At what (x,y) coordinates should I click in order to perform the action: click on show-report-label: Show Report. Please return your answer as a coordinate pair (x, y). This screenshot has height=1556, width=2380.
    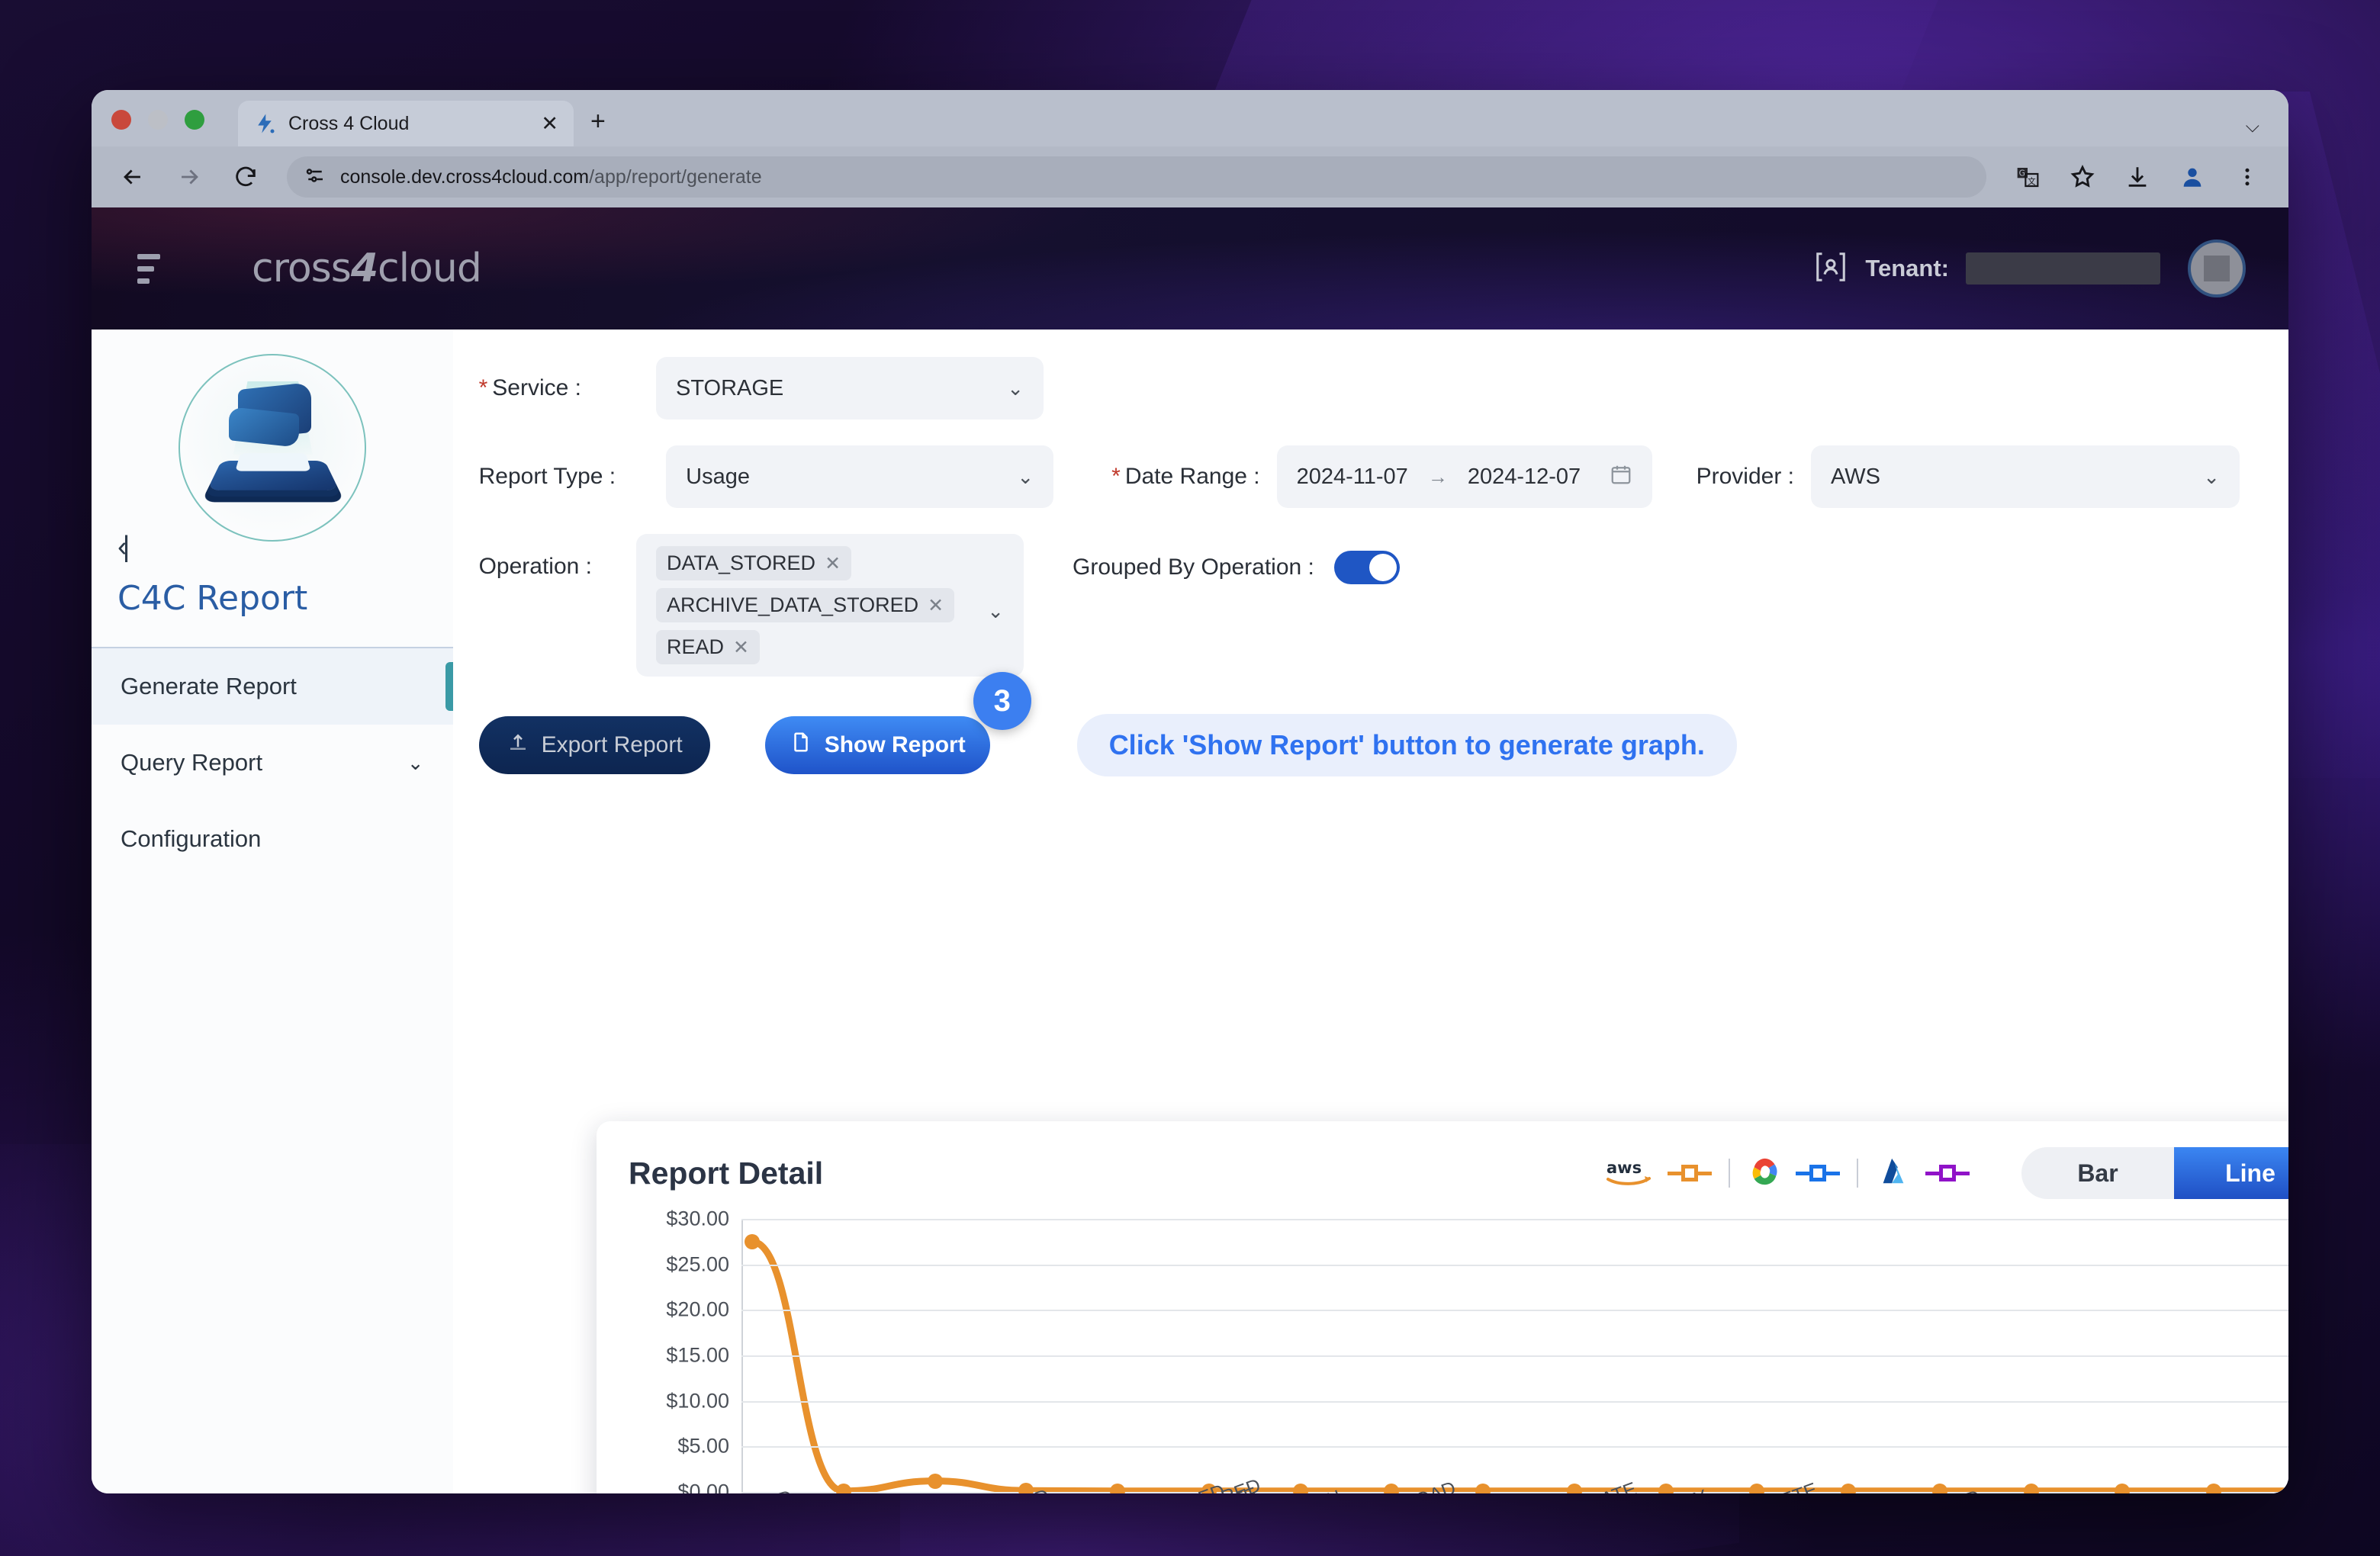
    Looking at the image, I should click on (895, 744).